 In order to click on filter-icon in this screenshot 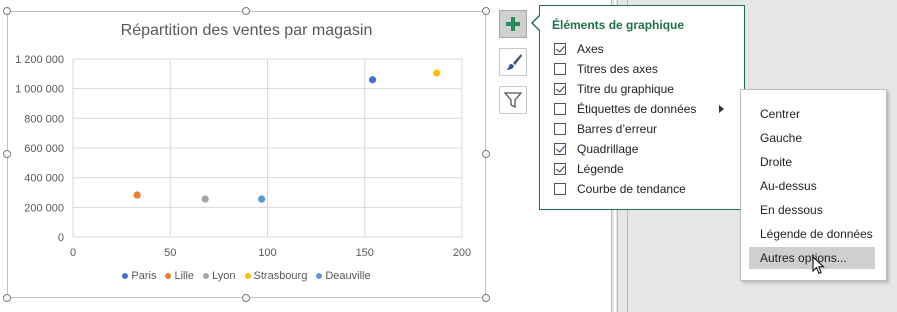, I will do `click(513, 100)`.